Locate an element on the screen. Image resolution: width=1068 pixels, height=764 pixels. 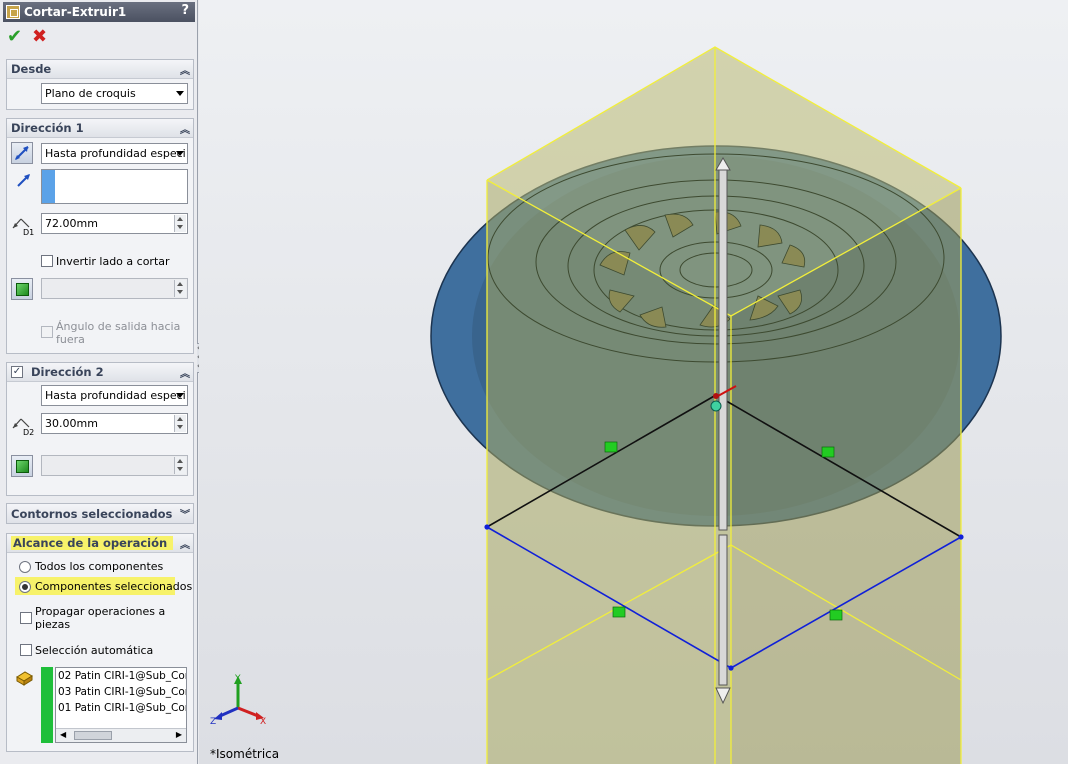
group-alcance-title: Alcance de la operación is located at coordinates (92, 543).